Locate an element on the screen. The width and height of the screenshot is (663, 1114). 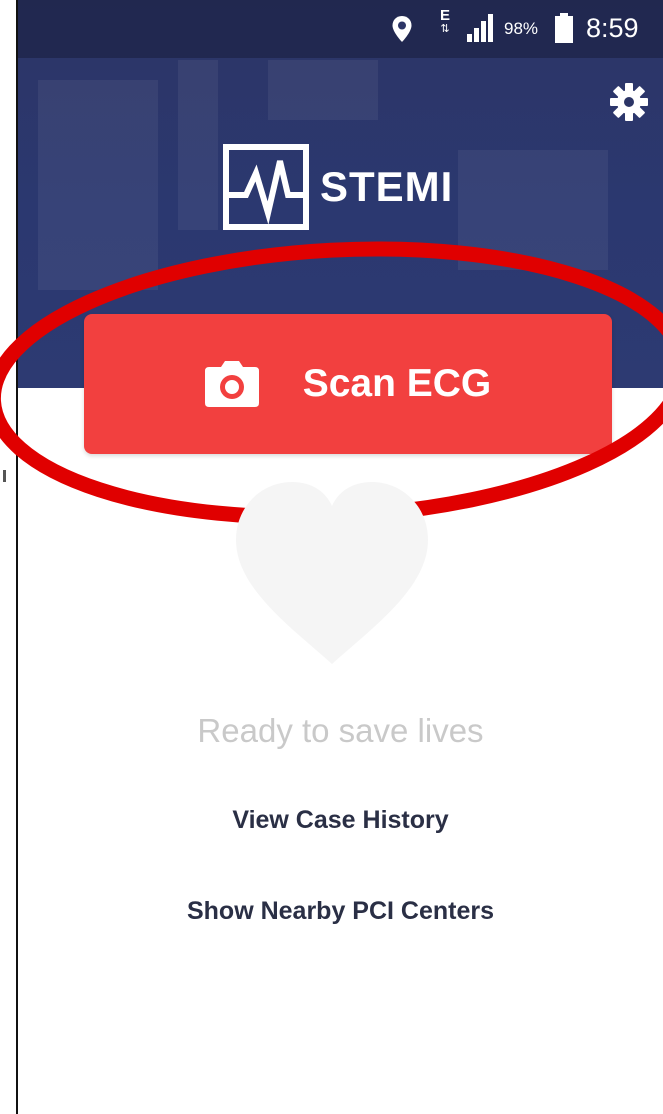
app-logo: STEMI is located at coordinates (337, 187).